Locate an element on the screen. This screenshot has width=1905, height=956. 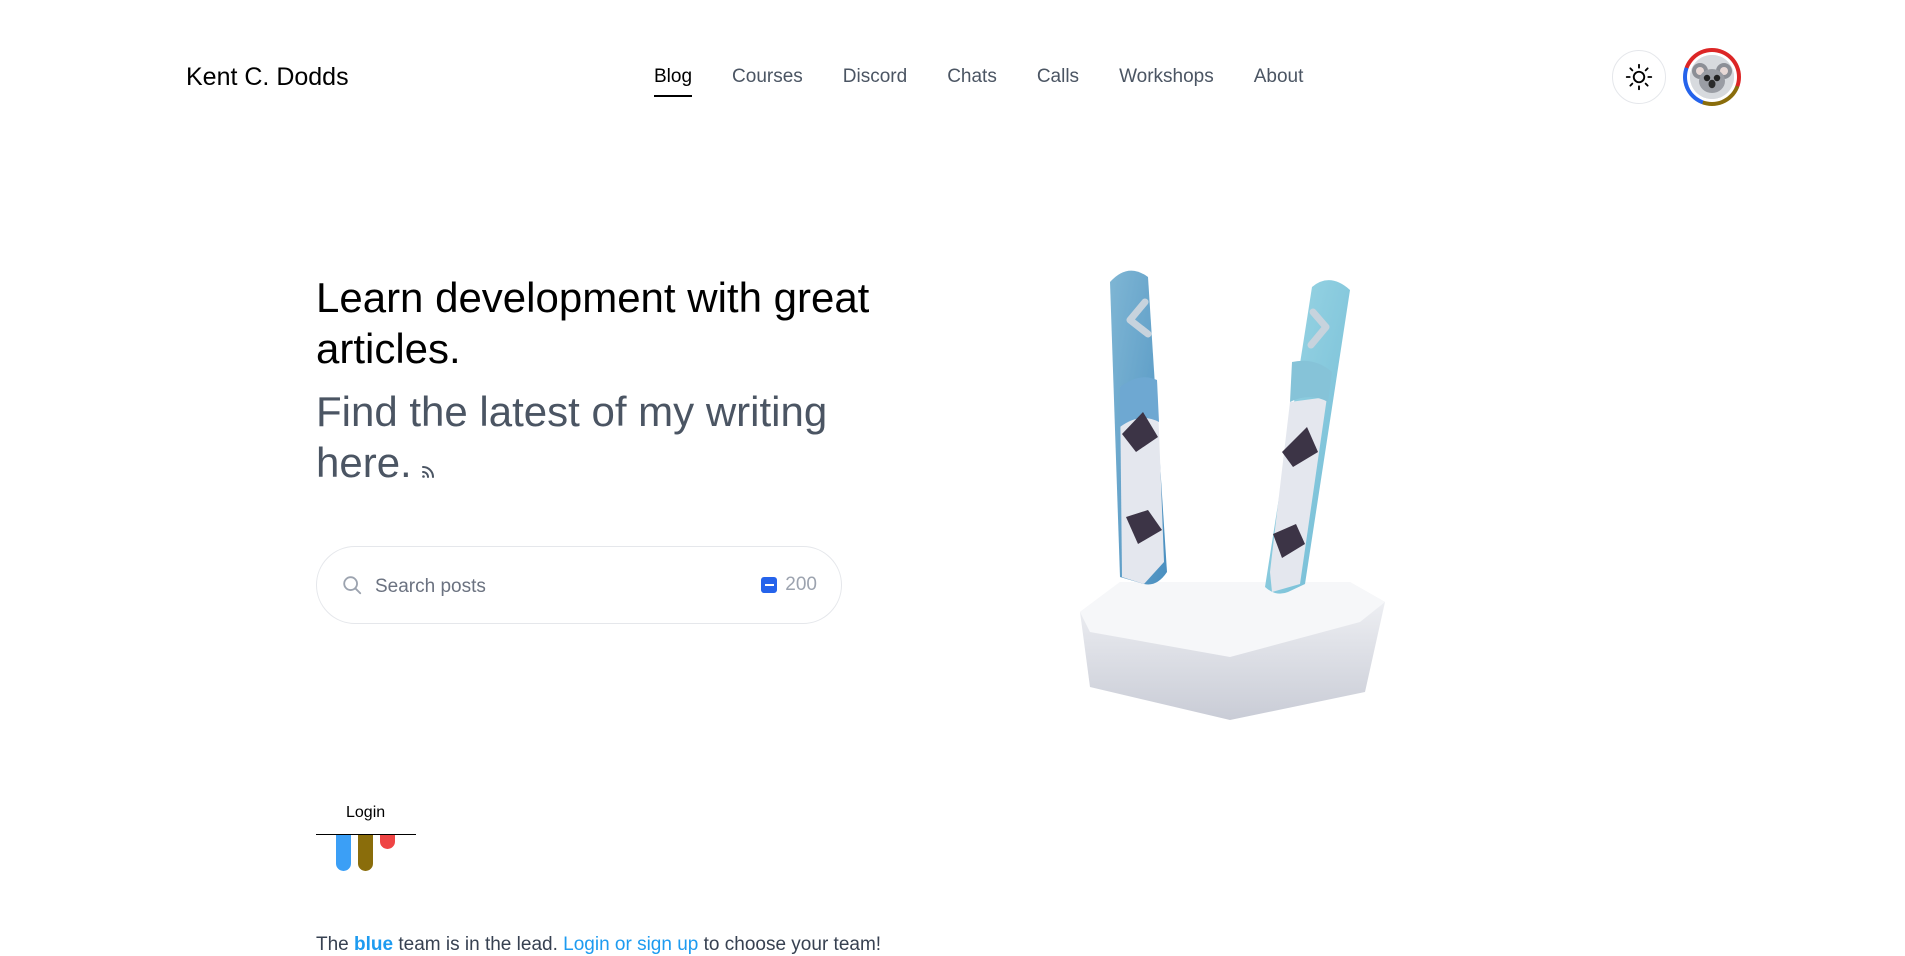
koala-avatar is located at coordinates (1712, 77).